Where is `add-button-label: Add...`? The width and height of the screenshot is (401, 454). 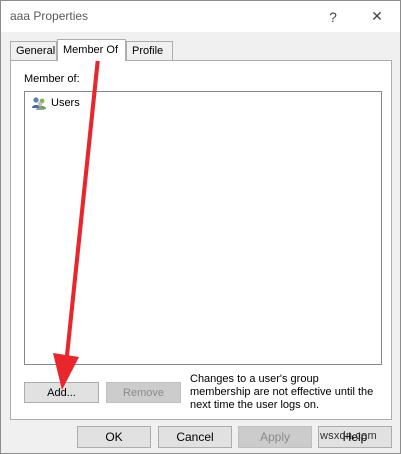
add-button-label: Add... is located at coordinates (61, 392).